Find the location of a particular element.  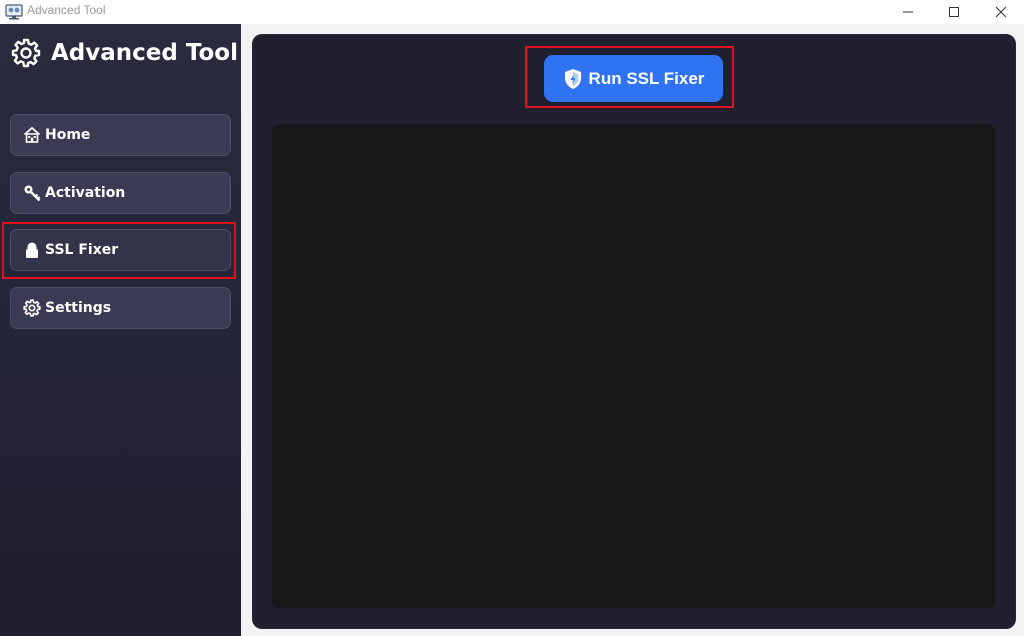

sidebar-item-label: SSL Fixer is located at coordinates (82, 250).